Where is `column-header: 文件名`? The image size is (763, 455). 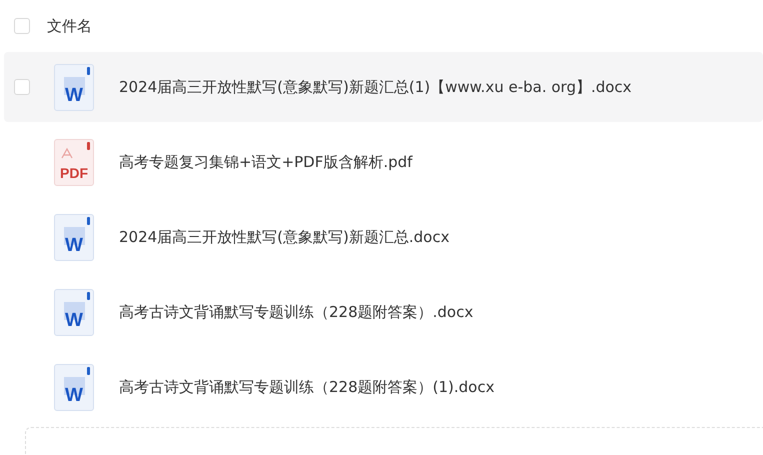
column-header: 文件名 is located at coordinates (69, 26).